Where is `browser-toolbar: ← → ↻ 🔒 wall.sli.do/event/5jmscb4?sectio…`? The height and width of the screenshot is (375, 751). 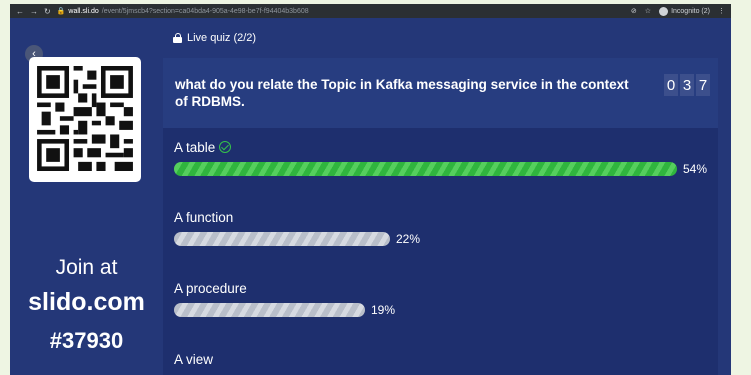
browser-toolbar: ← → ↻ 🔒 wall.sli.do/event/5jmscb4?sectio… is located at coordinates (370, 11).